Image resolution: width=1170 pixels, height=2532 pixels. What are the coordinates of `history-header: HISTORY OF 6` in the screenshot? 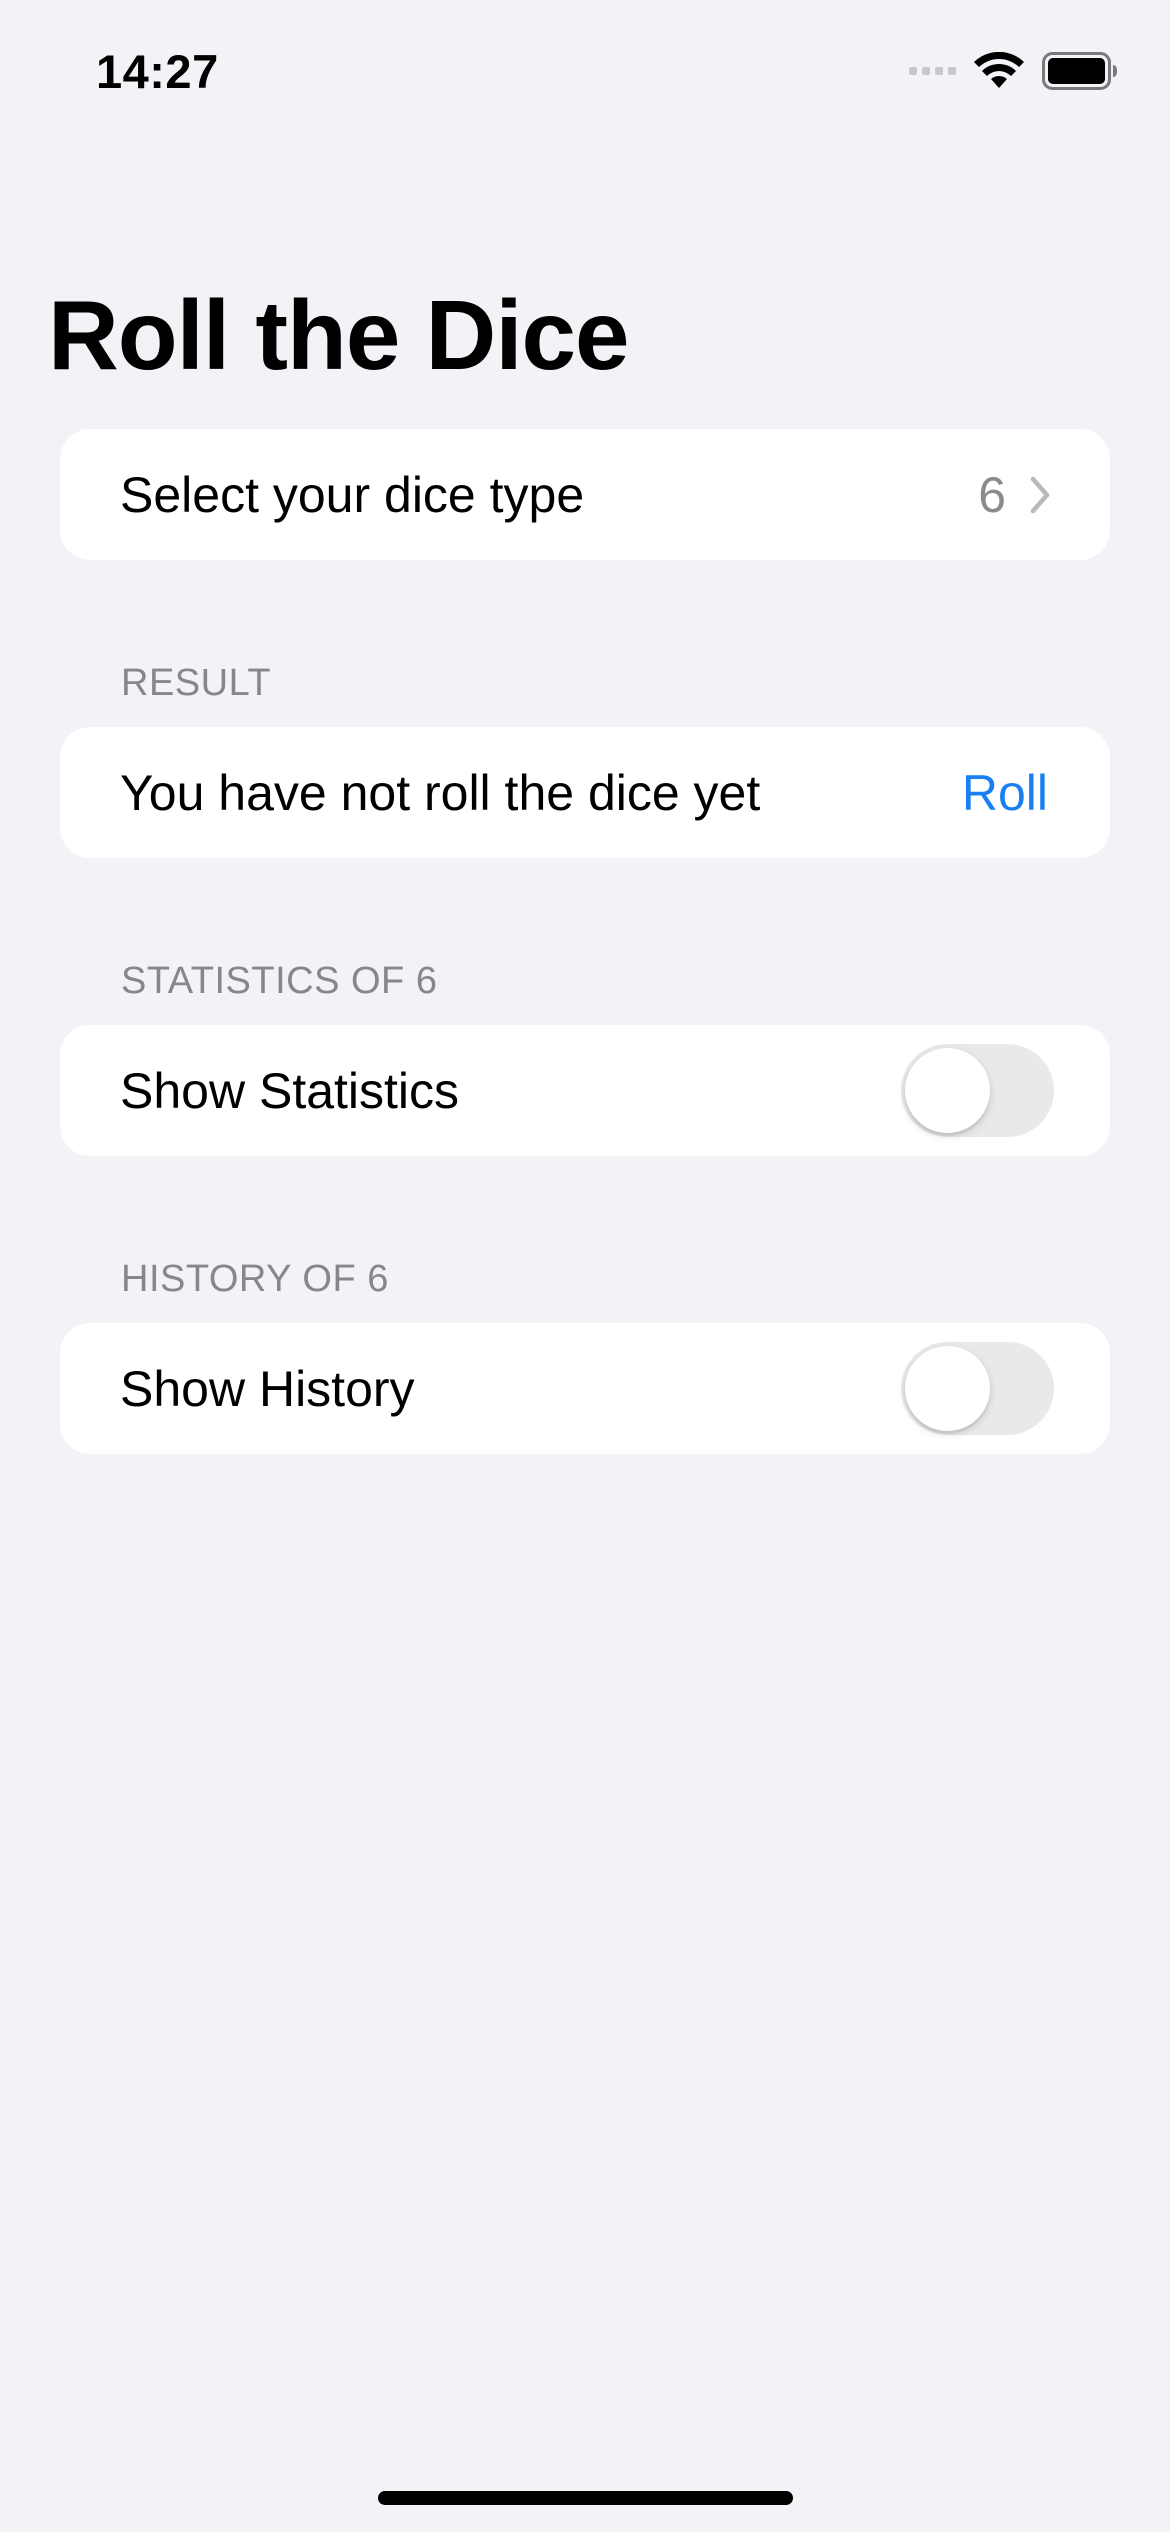 It's located at (255, 1279).